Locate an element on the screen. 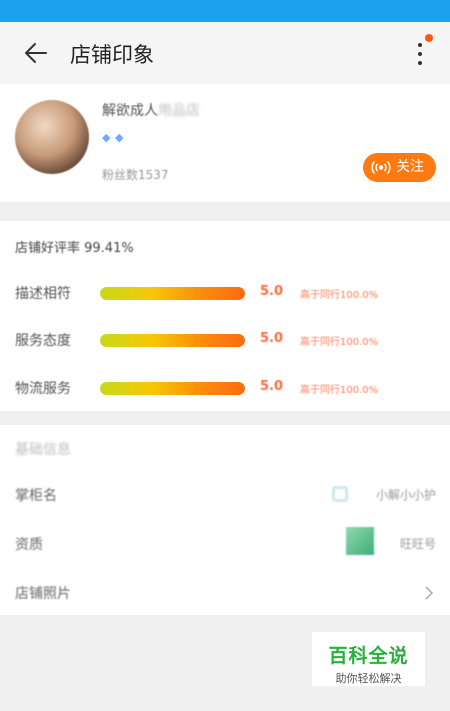  page-title: 店铺印象 is located at coordinates (112, 55).